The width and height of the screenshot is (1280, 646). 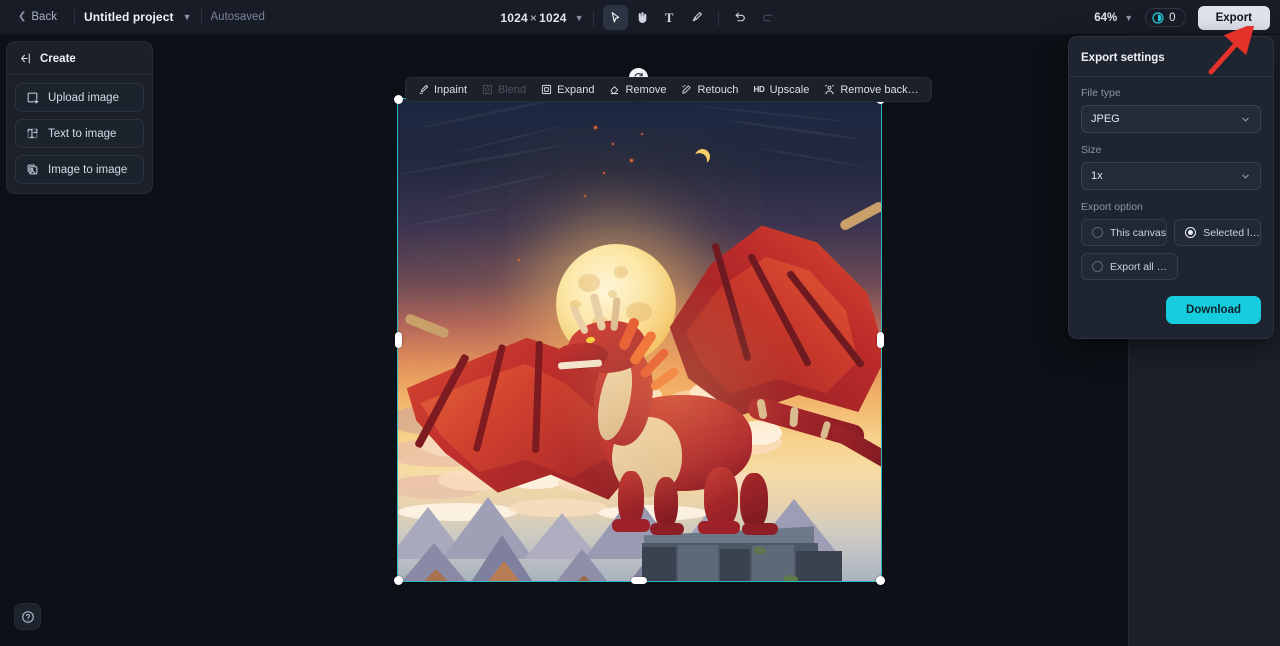 What do you see at coordinates (789, 89) in the screenshot?
I see `upscale-label: Upscale` at bounding box center [789, 89].